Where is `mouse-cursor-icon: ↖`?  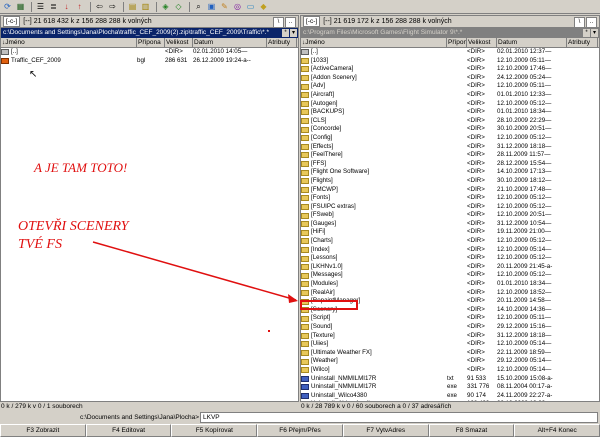
mouse-cursor-icon: ↖ is located at coordinates (33, 74).